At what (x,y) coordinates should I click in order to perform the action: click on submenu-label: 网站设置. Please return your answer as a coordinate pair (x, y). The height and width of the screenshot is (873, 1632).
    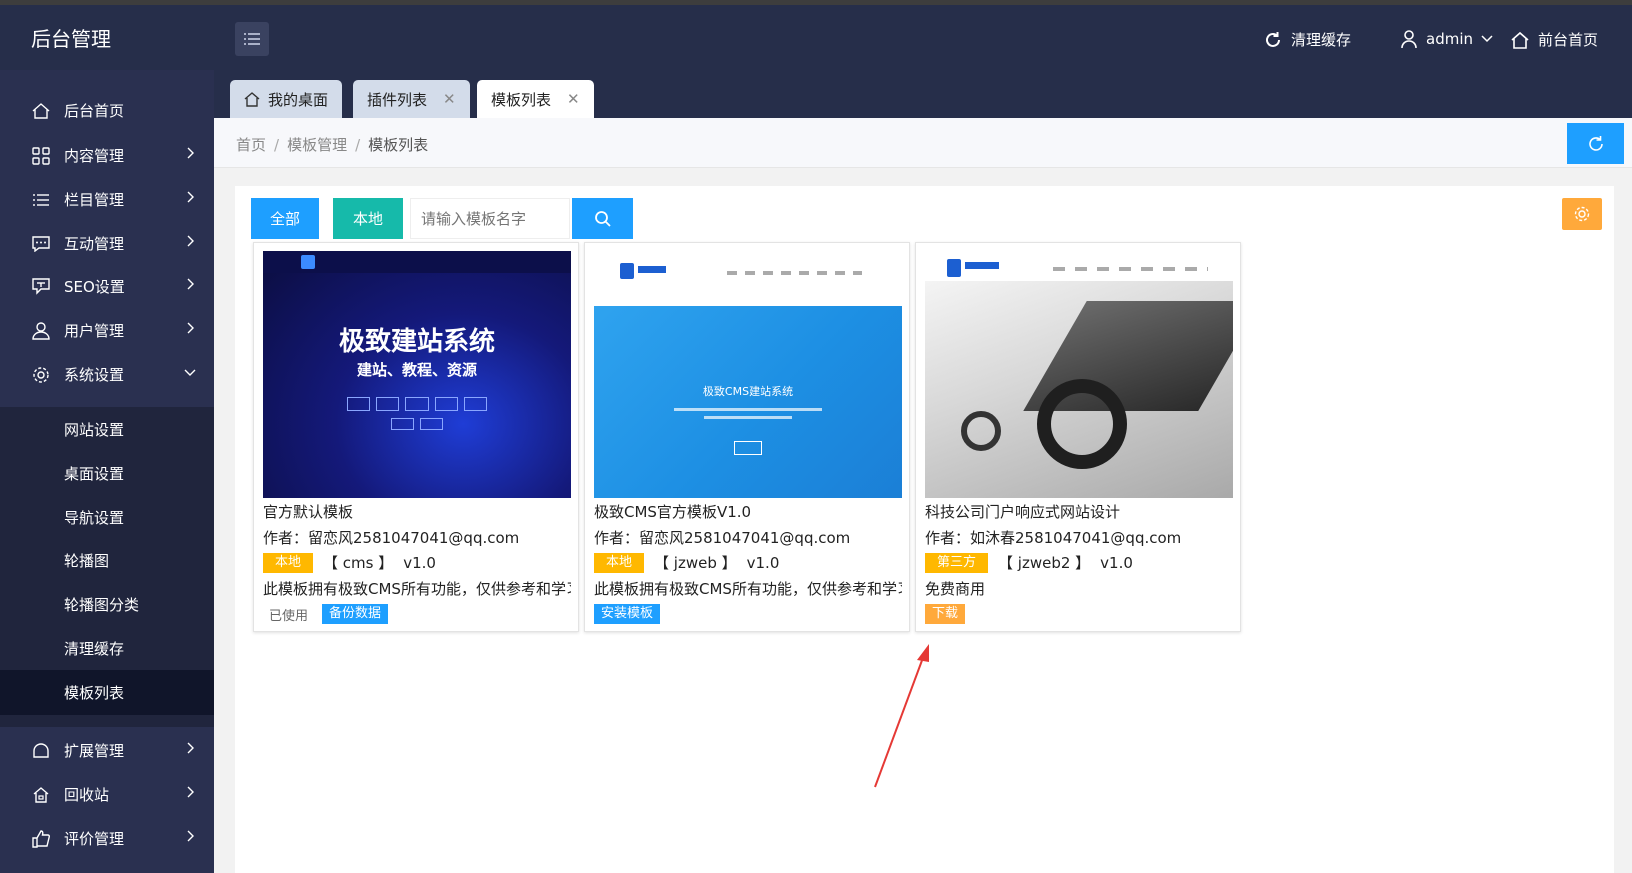
    Looking at the image, I should click on (94, 430).